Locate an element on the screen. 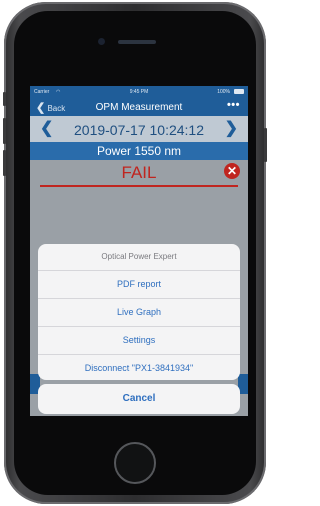 The width and height of the screenshot is (320, 506). action-sheet-title: Optical Power Expert is located at coordinates (139, 257).